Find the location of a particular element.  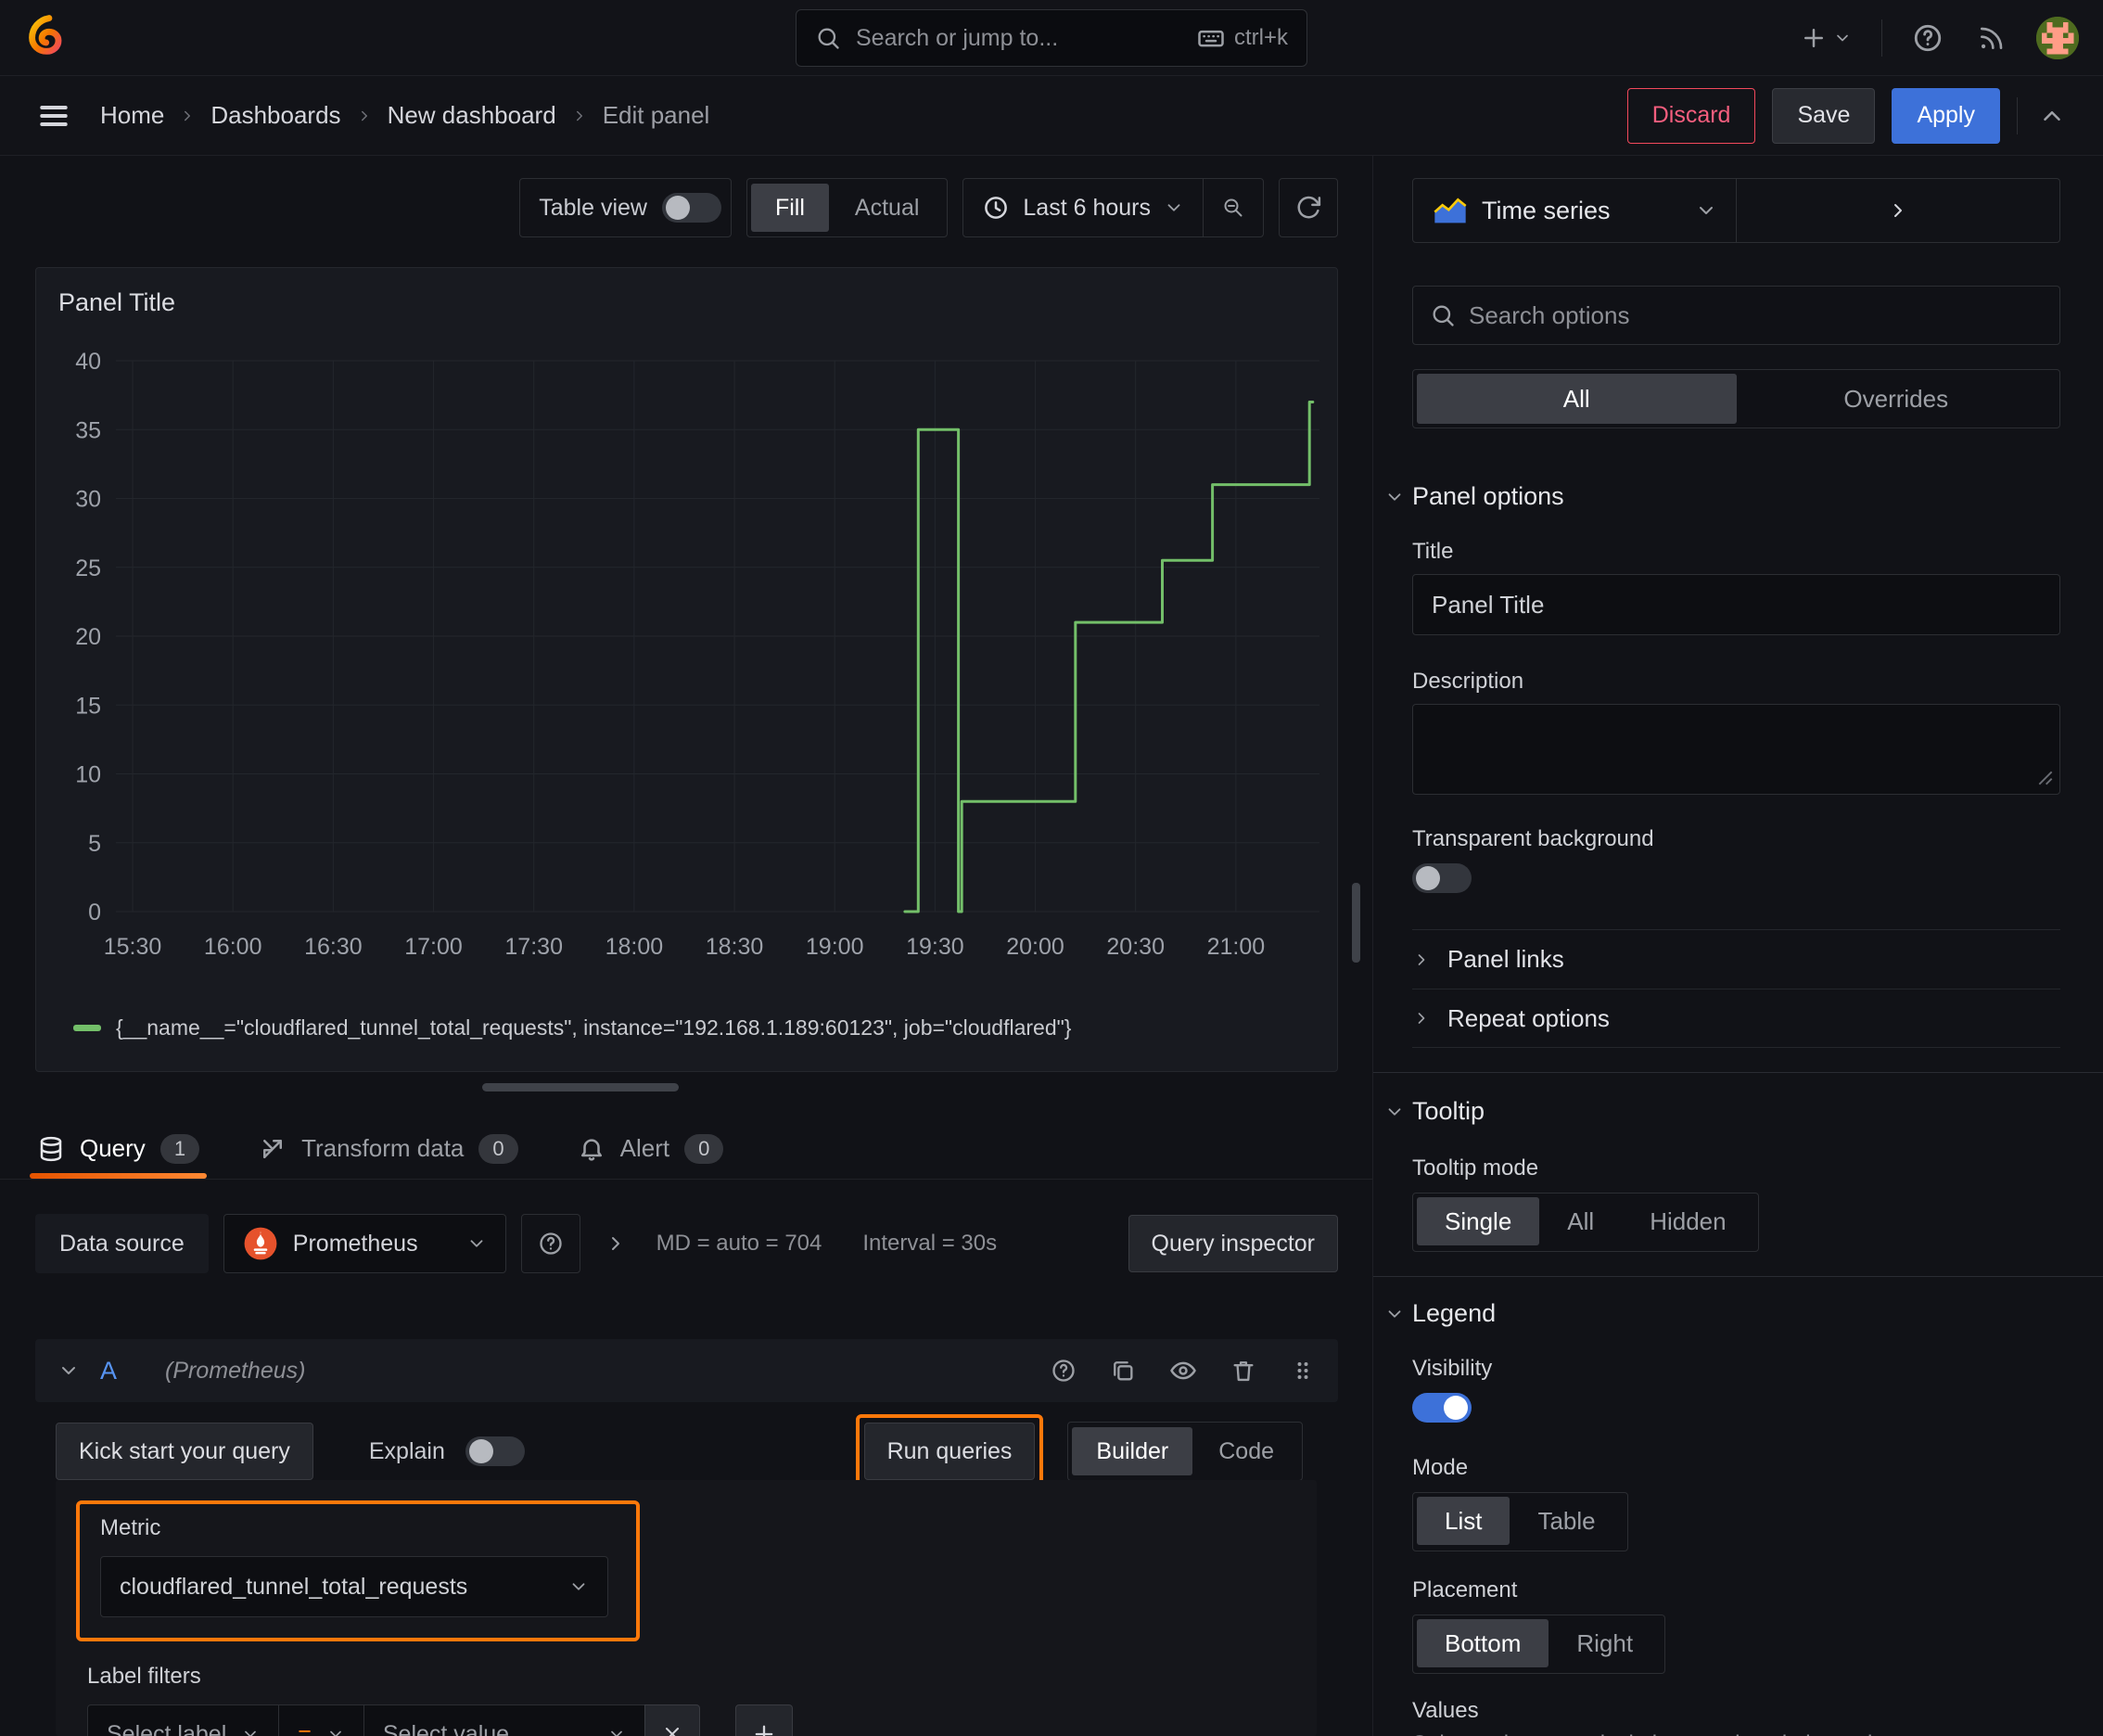

datasource-picker: Prometheus is located at coordinates (364, 1243).